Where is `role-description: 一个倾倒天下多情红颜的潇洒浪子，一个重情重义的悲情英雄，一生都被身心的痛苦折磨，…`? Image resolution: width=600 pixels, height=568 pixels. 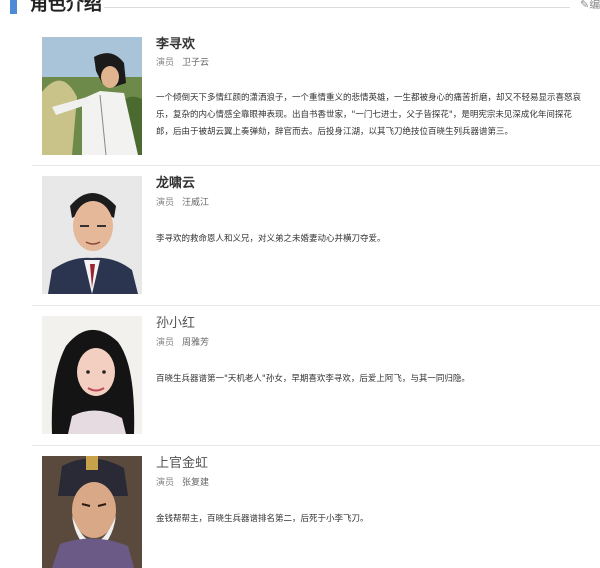
role-description: 一个倾倒天下多情红颜的潇洒浪子，一个重情重义的悲情英雄，一生都被身心的痛苦折磨，… is located at coordinates (369, 115).